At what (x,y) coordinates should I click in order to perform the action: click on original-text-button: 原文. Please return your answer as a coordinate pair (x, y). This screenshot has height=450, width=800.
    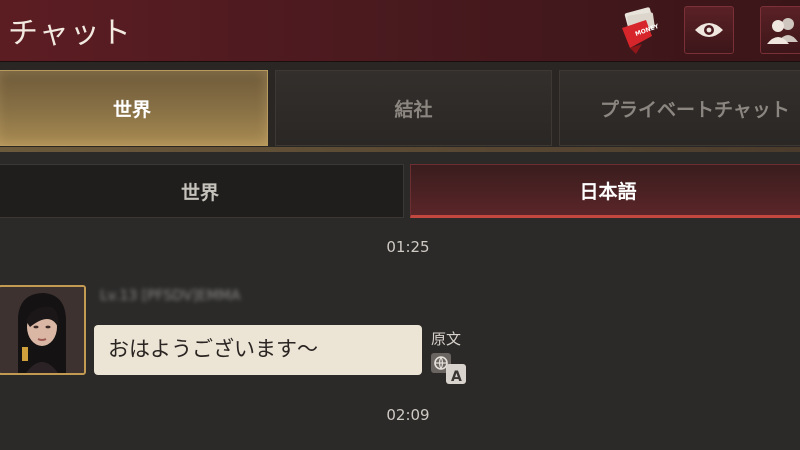
    Looking at the image, I should click on (446, 338).